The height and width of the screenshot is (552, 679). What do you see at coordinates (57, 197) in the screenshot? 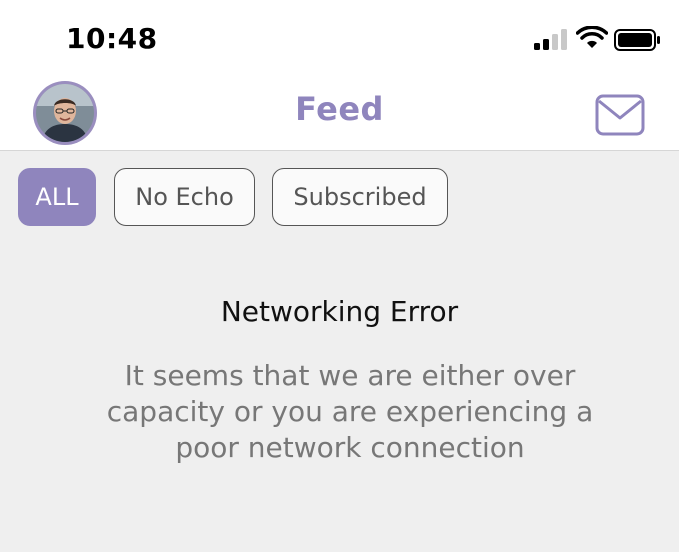
I see `filter-chip-all: ALL` at bounding box center [57, 197].